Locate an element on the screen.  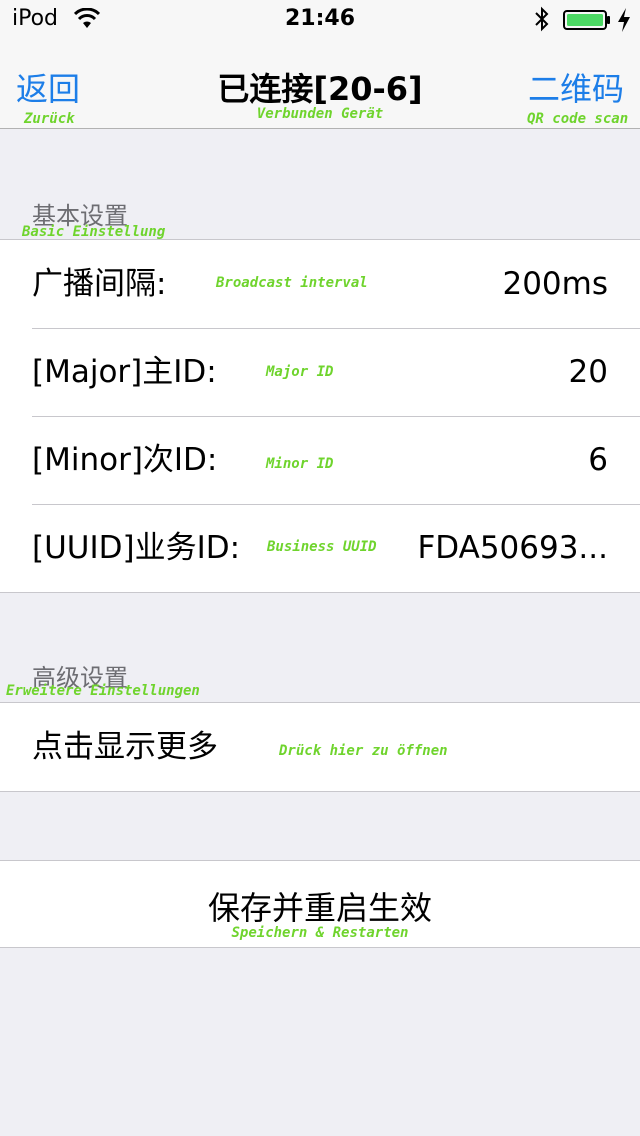
advanced-settings-group: 点击显示更多 Drück hier zu öffnen is located at coordinates (320, 747).